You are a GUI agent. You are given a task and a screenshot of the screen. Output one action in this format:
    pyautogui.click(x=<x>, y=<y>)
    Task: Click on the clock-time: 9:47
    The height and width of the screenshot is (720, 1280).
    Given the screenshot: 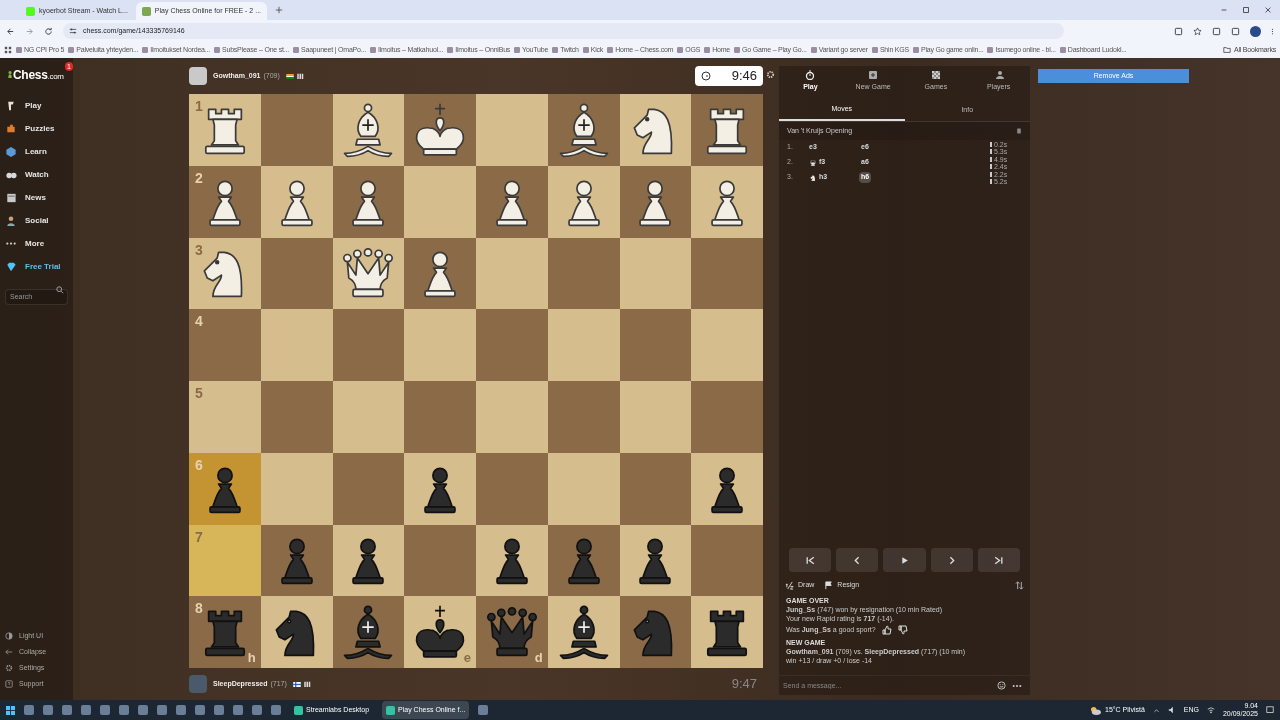 What is the action you would take?
    pyautogui.click(x=744, y=684)
    